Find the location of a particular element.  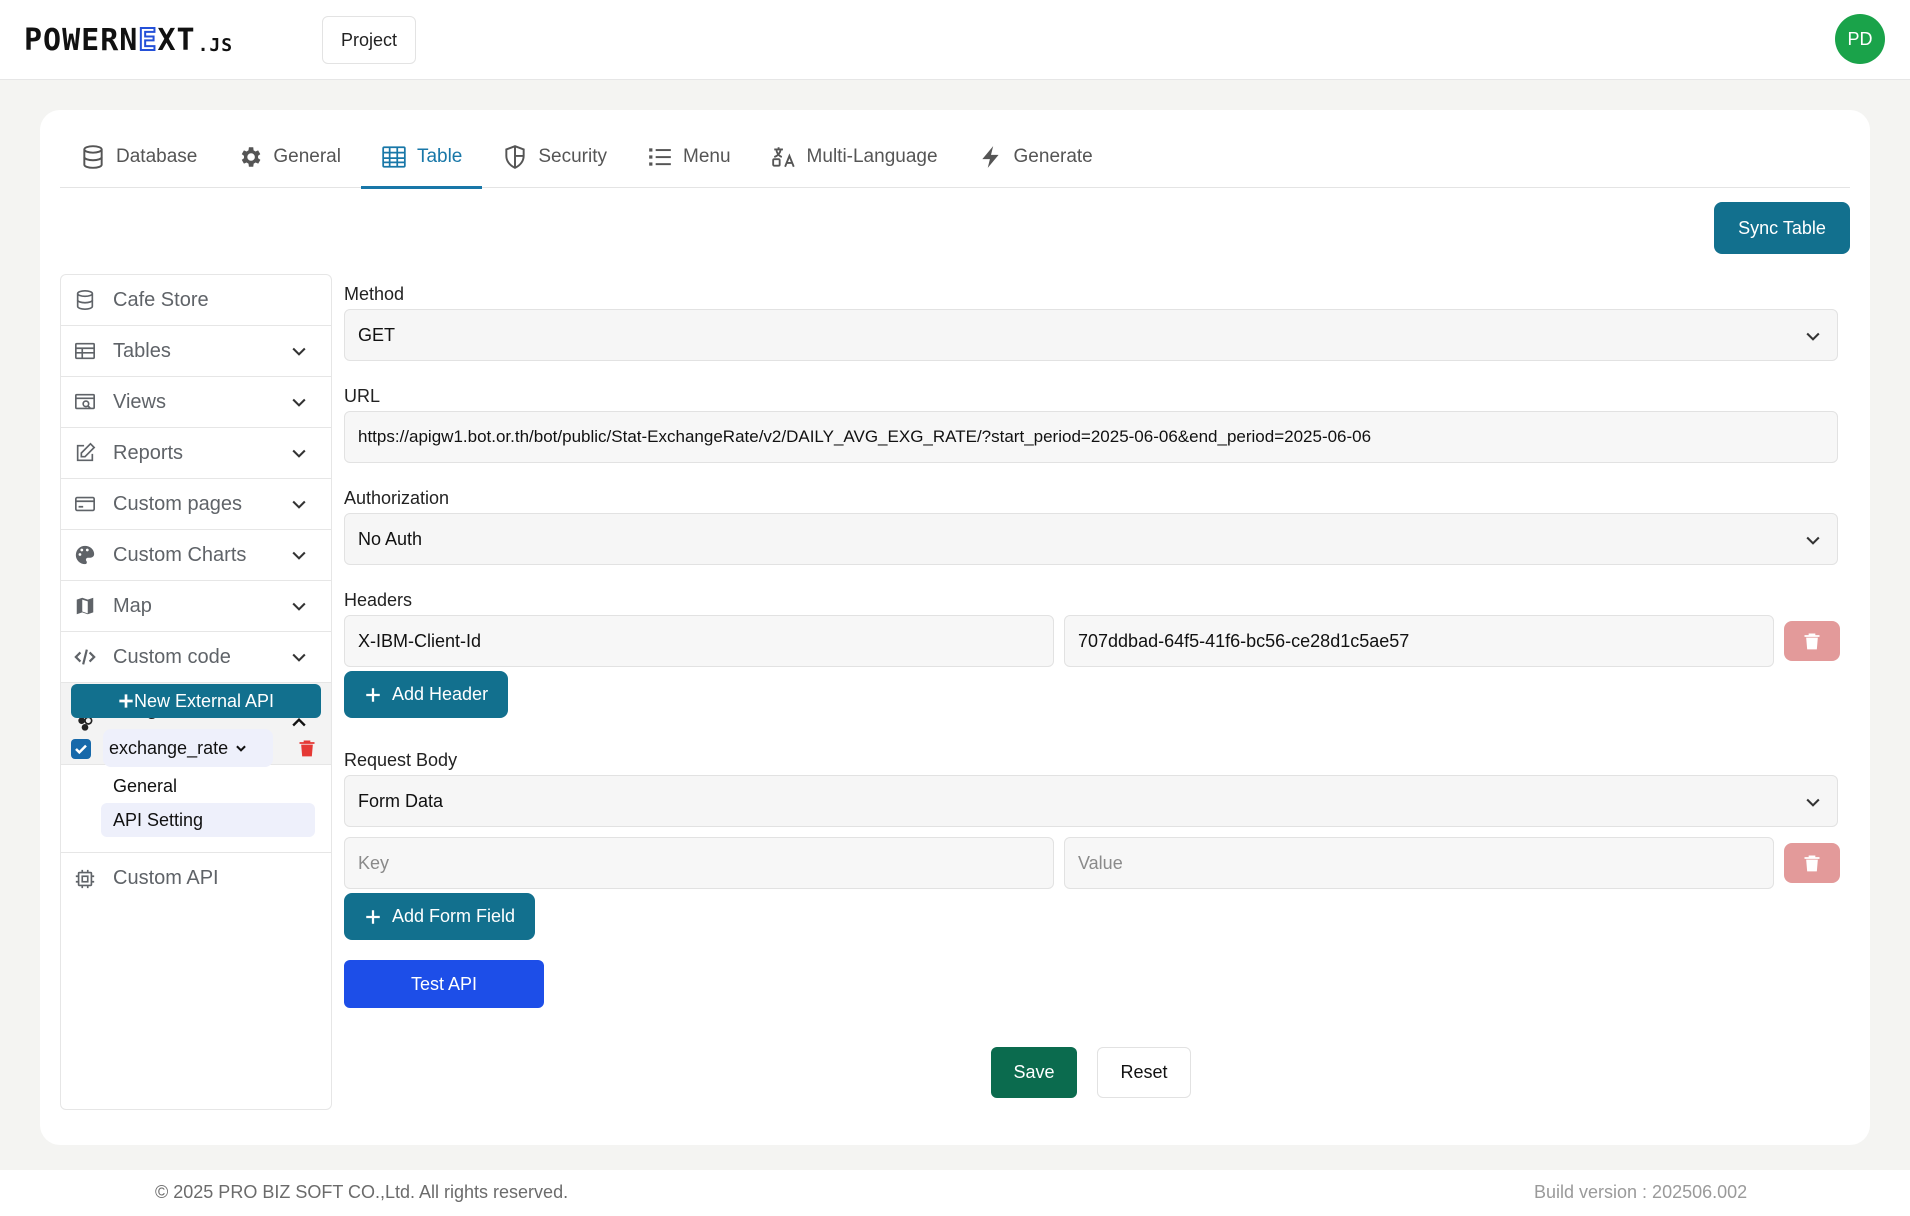

tab-menu: Menu is located at coordinates (689, 157).